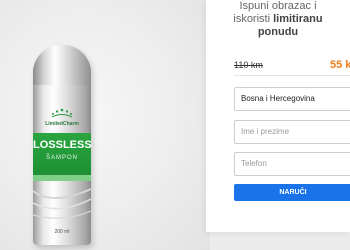 This screenshot has width=350, height=250. What do you see at coordinates (62, 203) in the screenshot?
I see `hair-wave-graphic` at bounding box center [62, 203].